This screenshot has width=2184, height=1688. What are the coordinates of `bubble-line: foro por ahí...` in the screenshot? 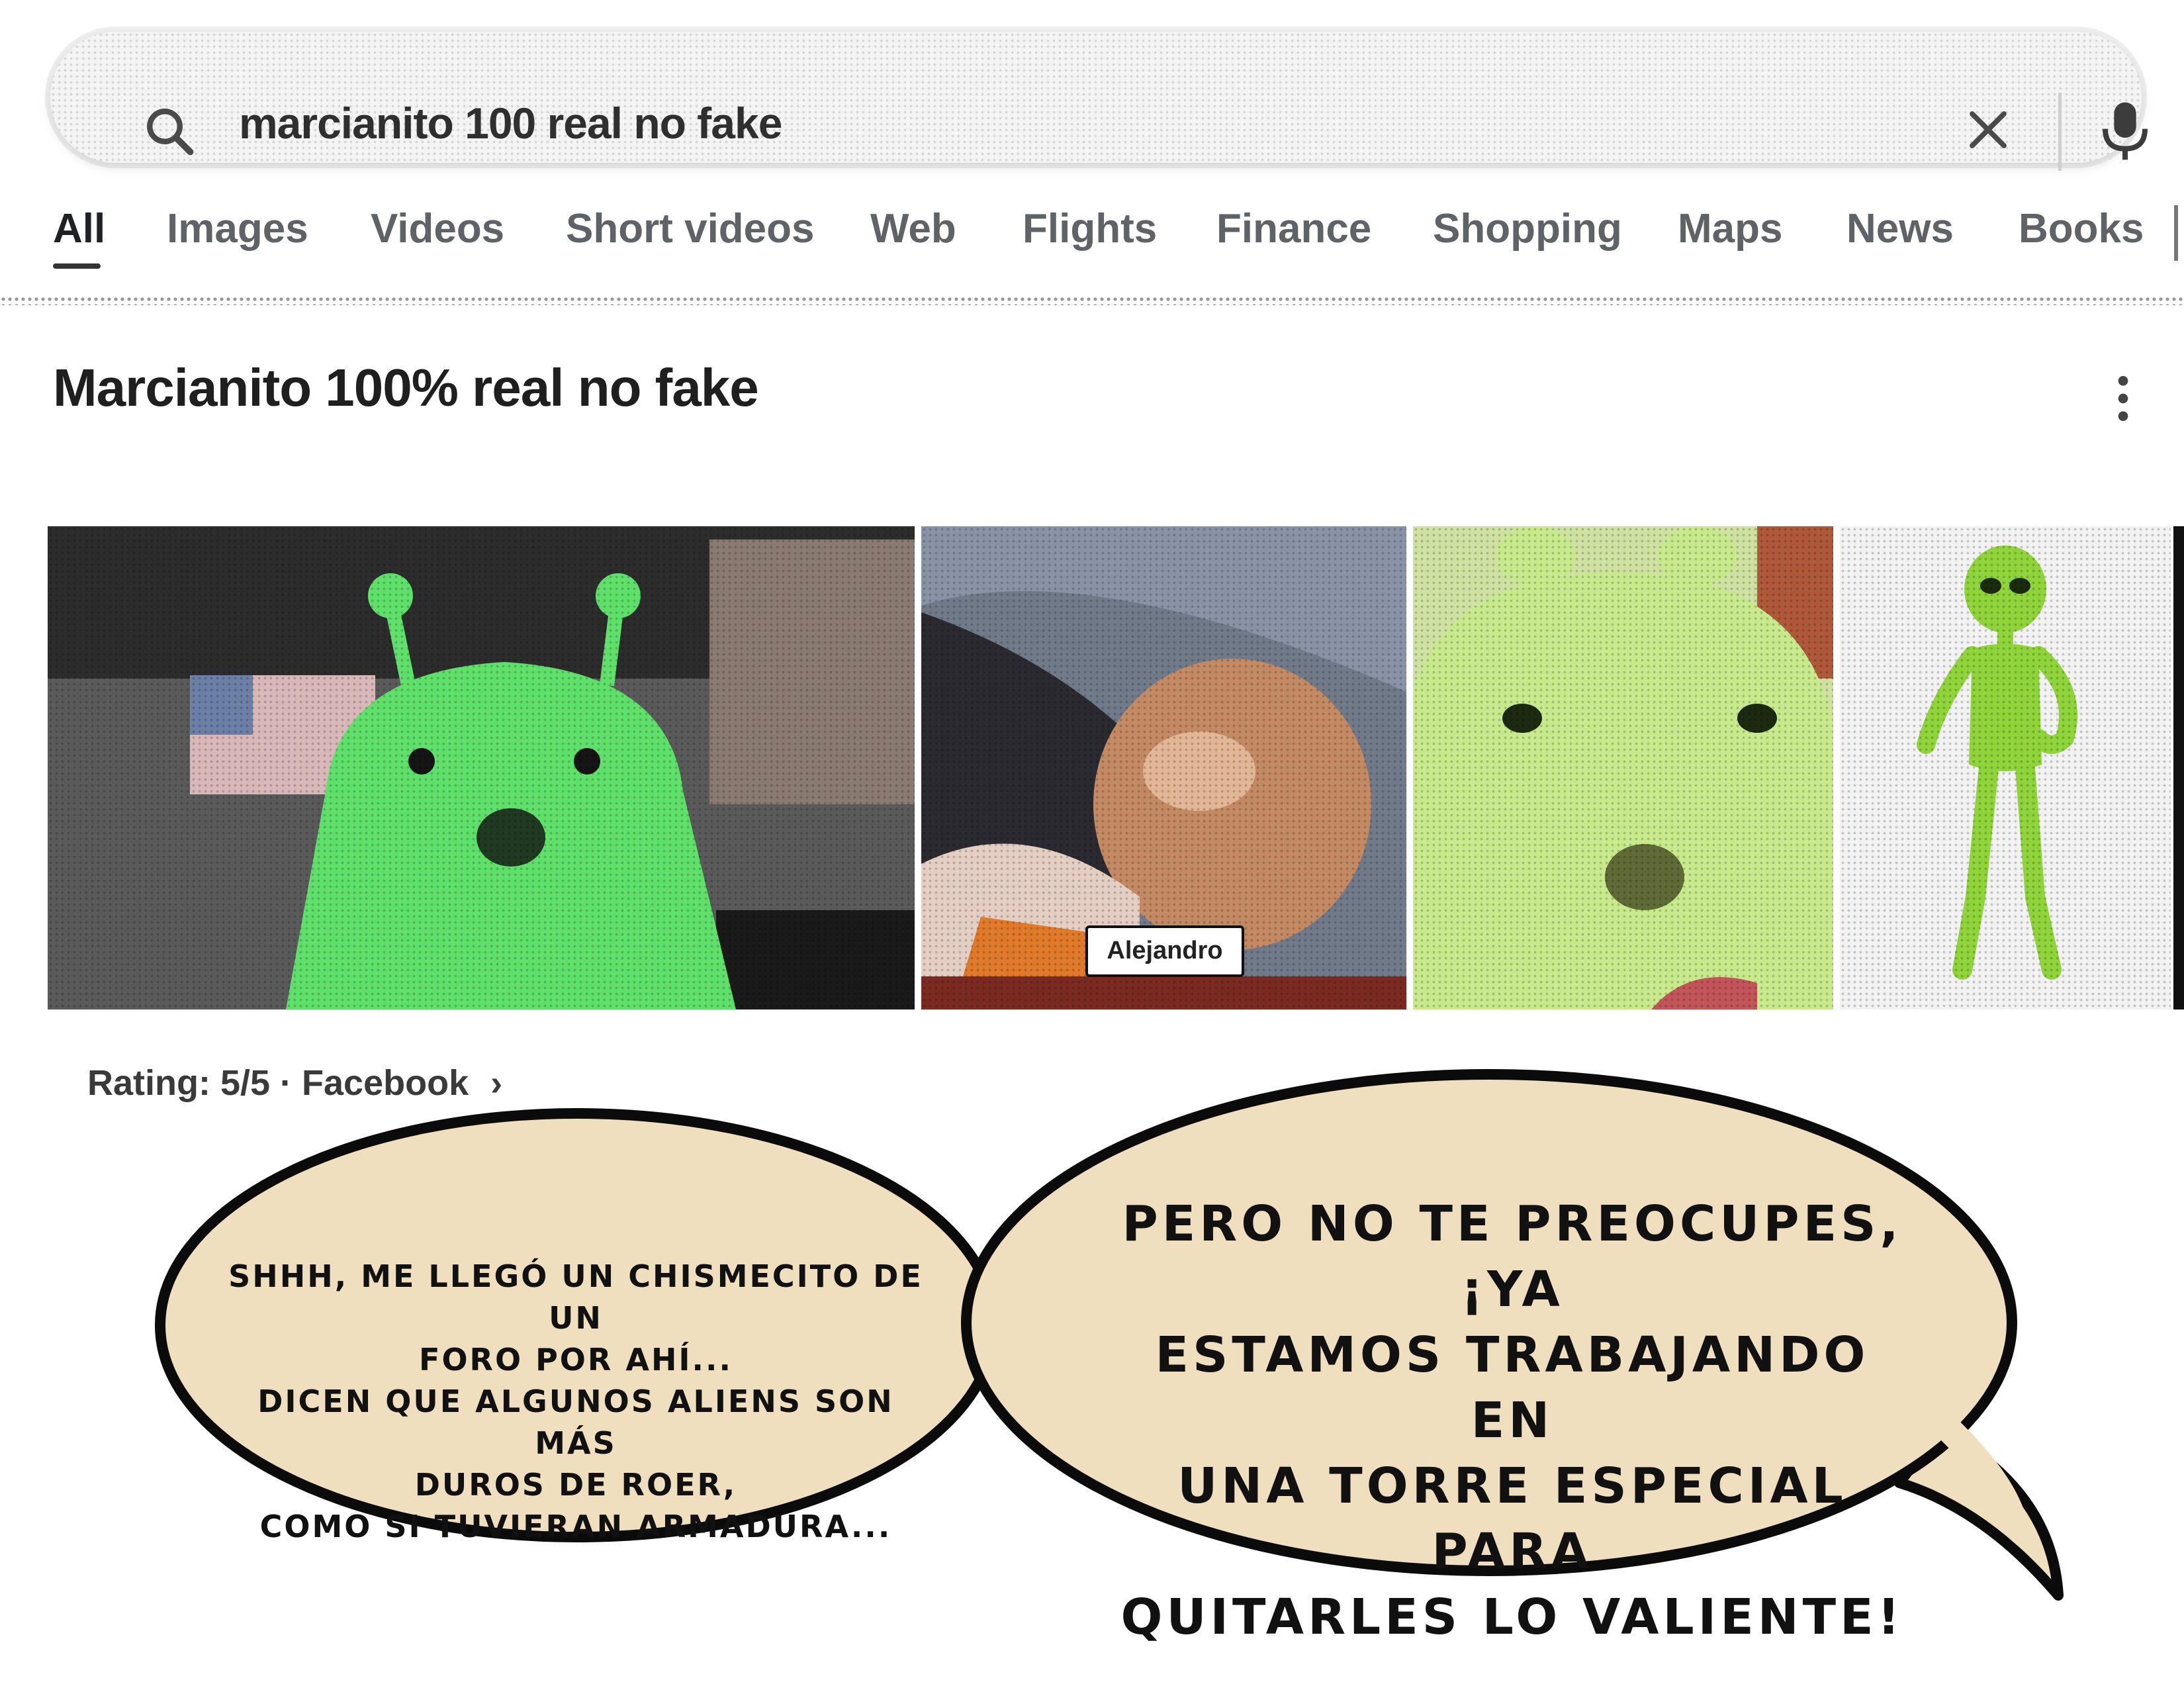 It's located at (576, 1360).